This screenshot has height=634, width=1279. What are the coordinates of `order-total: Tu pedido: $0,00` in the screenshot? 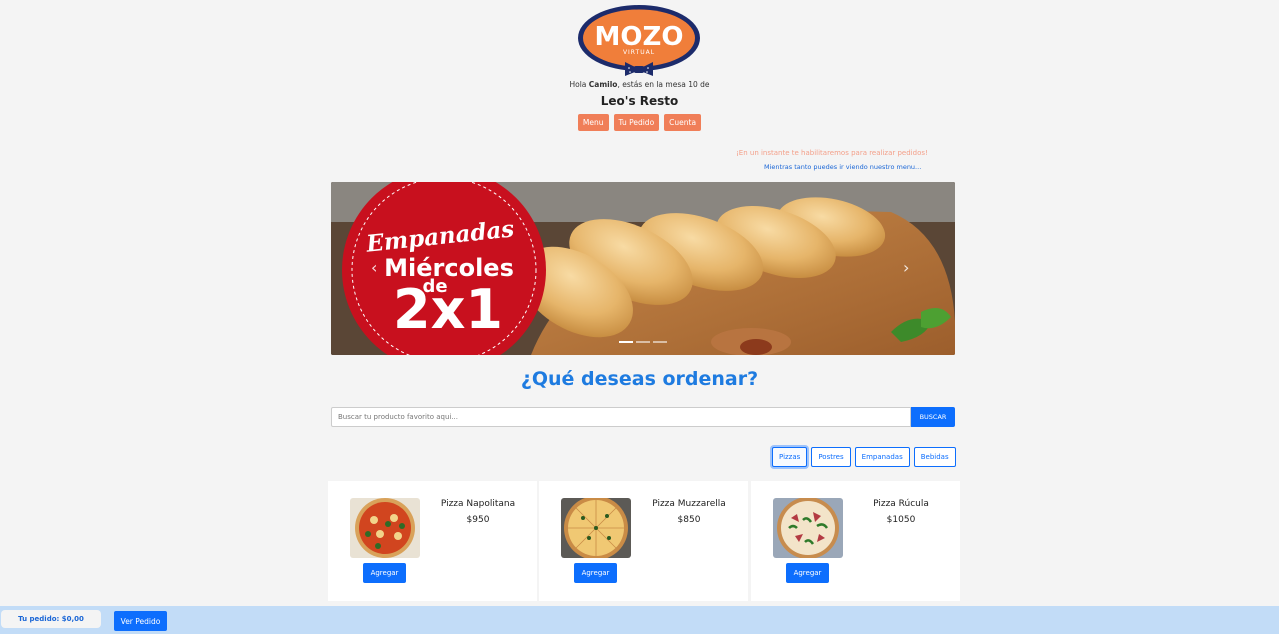 It's located at (51, 619).